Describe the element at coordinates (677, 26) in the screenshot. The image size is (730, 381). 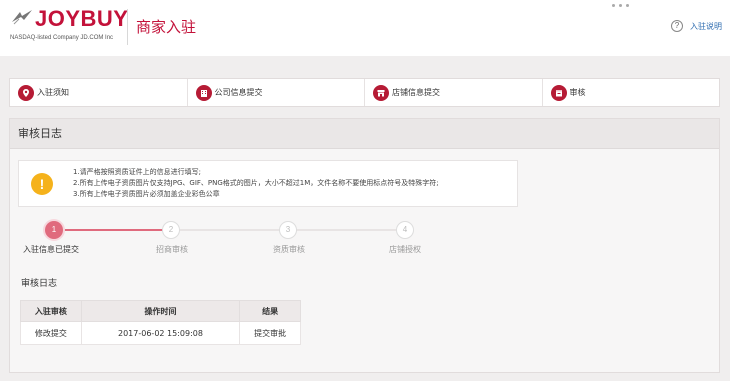
I see `help-icon: ?` at that location.